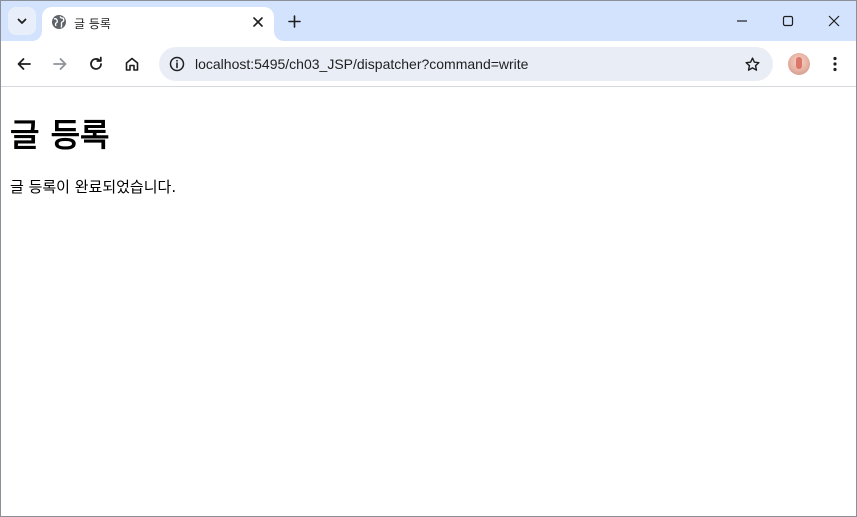 This screenshot has height=517, width=857. I want to click on tab-strip: 글 등록, so click(428, 21).